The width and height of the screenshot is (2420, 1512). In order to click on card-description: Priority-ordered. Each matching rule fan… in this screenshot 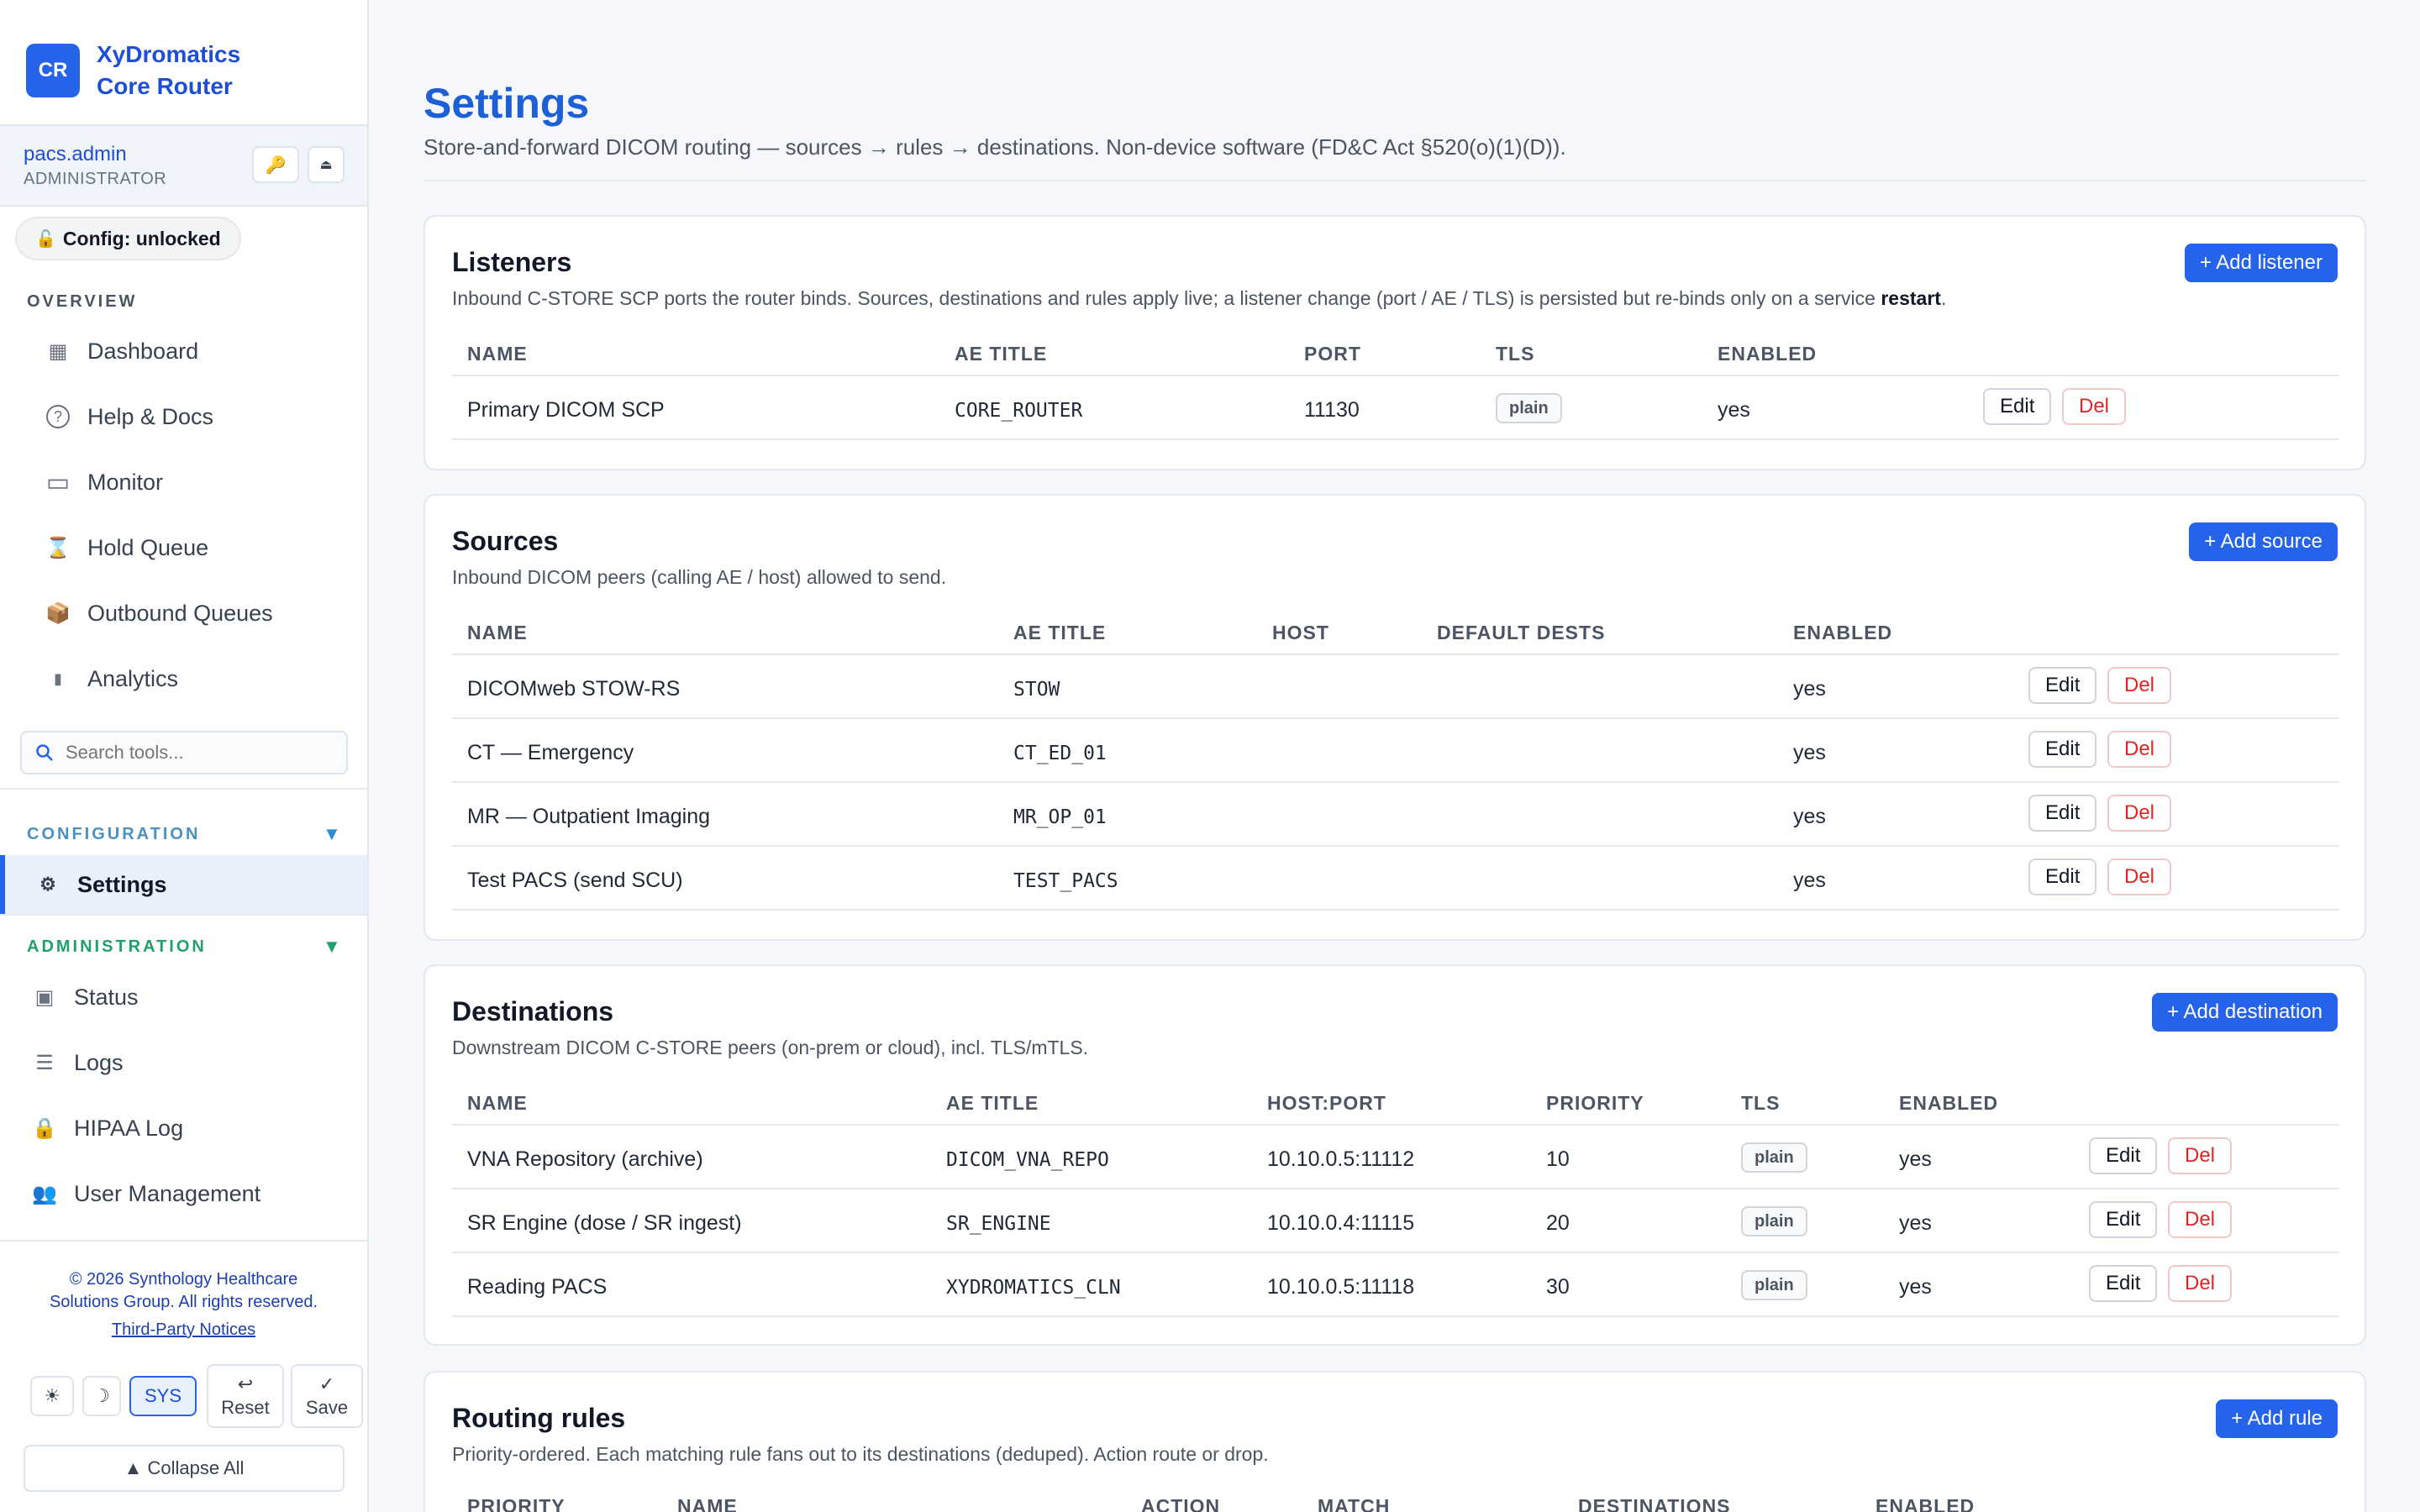, I will do `click(861, 1454)`.